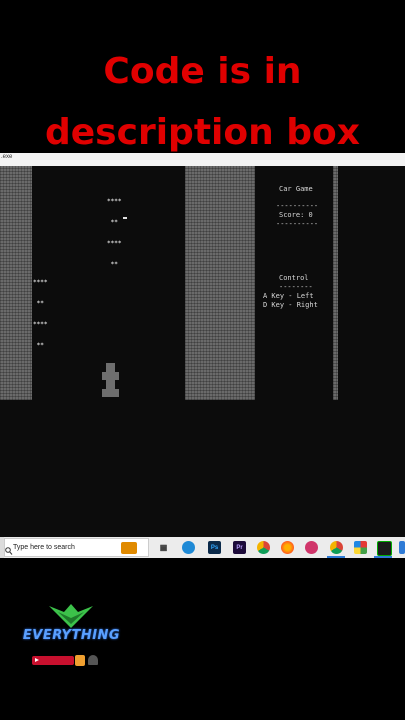  What do you see at coordinates (239, 547) in the screenshot?
I see `premiere-icon: Pr` at bounding box center [239, 547].